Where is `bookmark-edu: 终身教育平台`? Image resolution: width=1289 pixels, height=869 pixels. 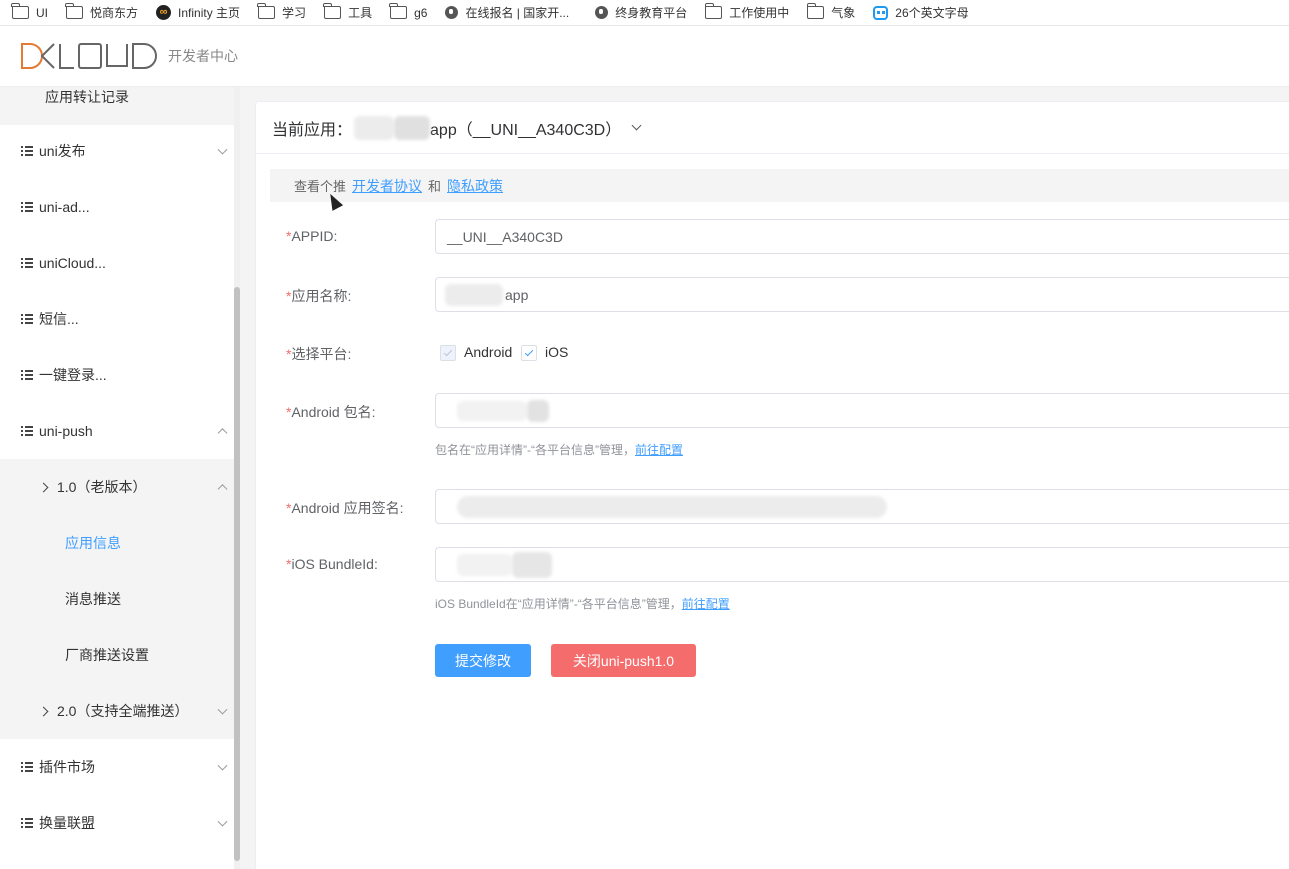 bookmark-edu: 终身教育平台 is located at coordinates (641, 12).